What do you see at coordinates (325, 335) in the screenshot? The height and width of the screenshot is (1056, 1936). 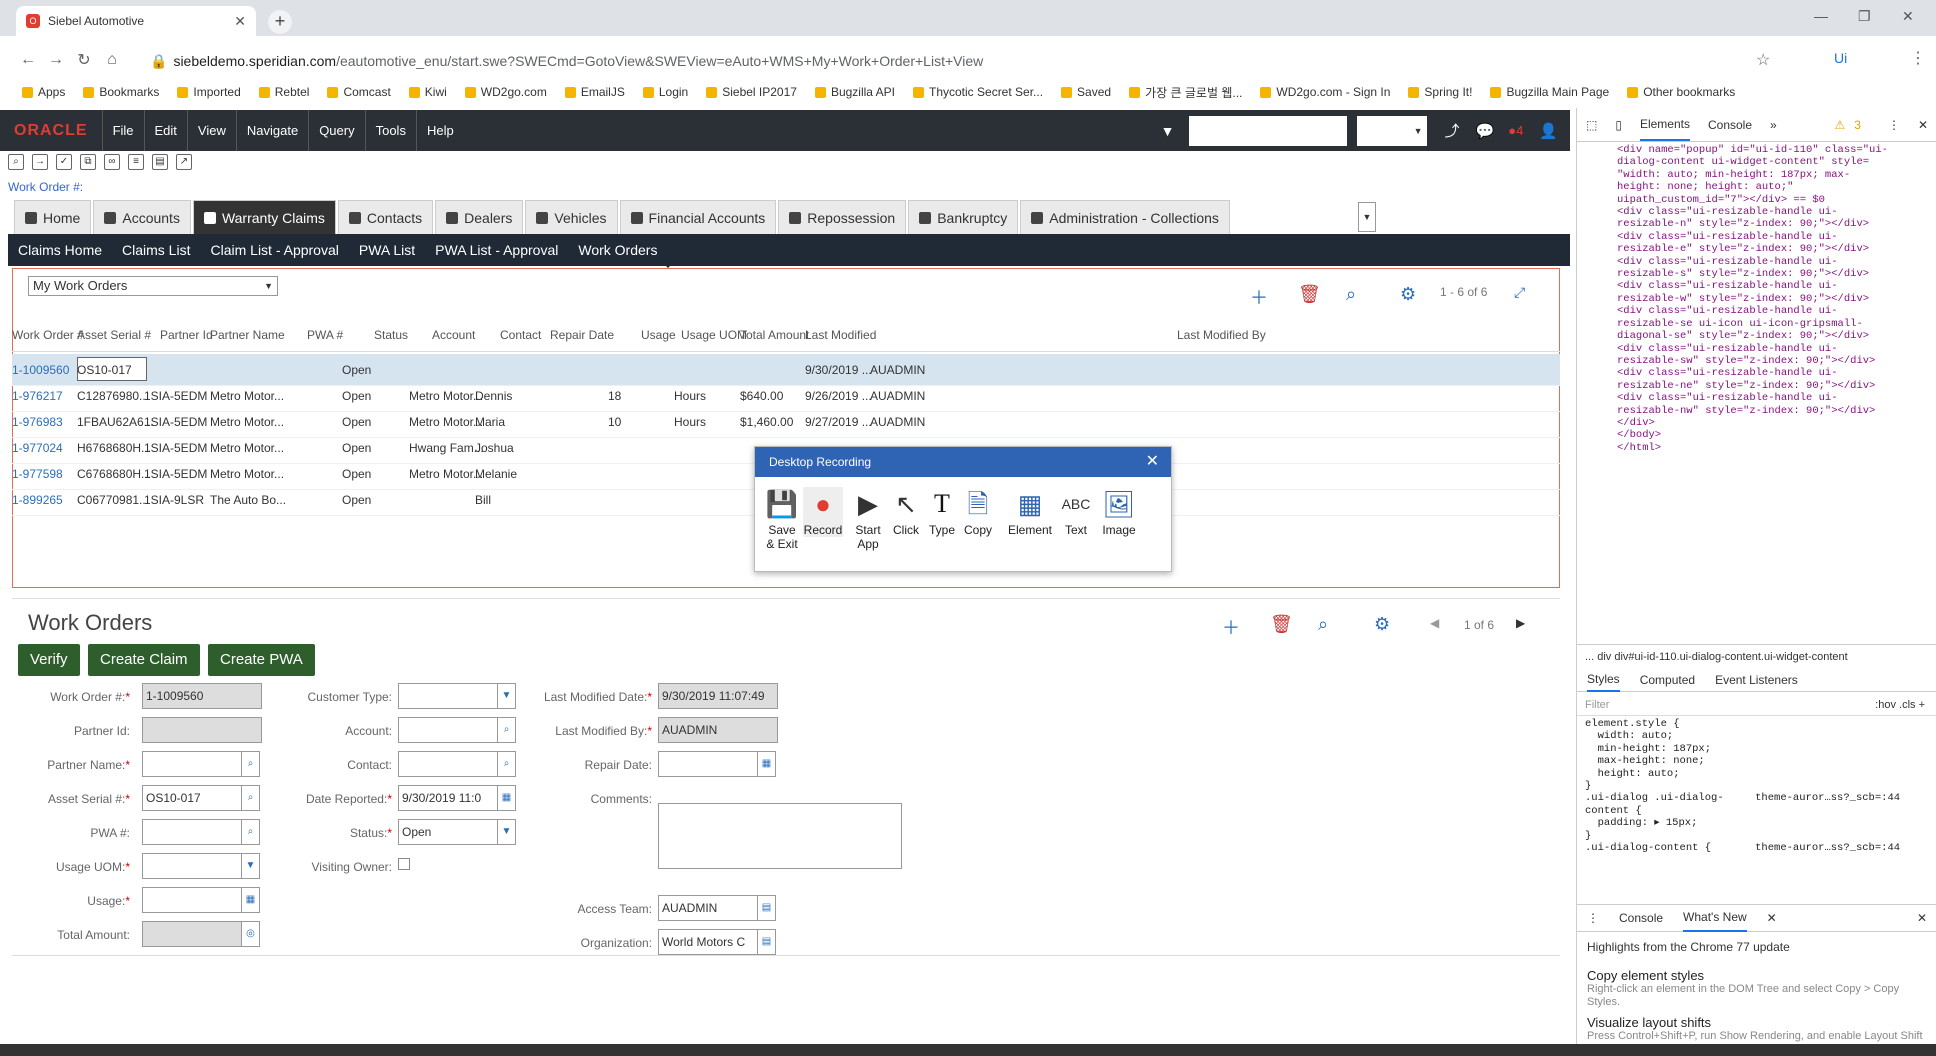 I see `column-header: PWA #` at bounding box center [325, 335].